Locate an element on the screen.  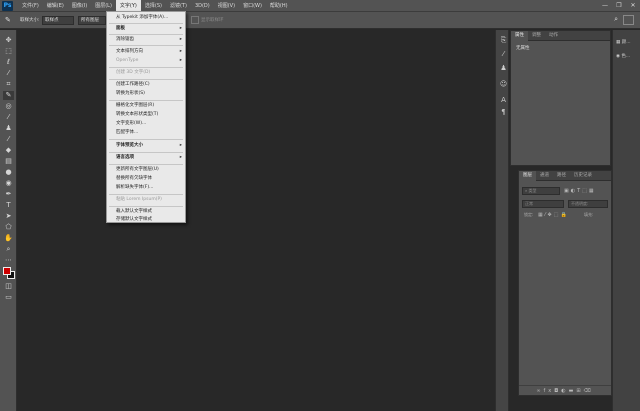
healing-tool-icon: ◎ is located at coordinates (8, 106).